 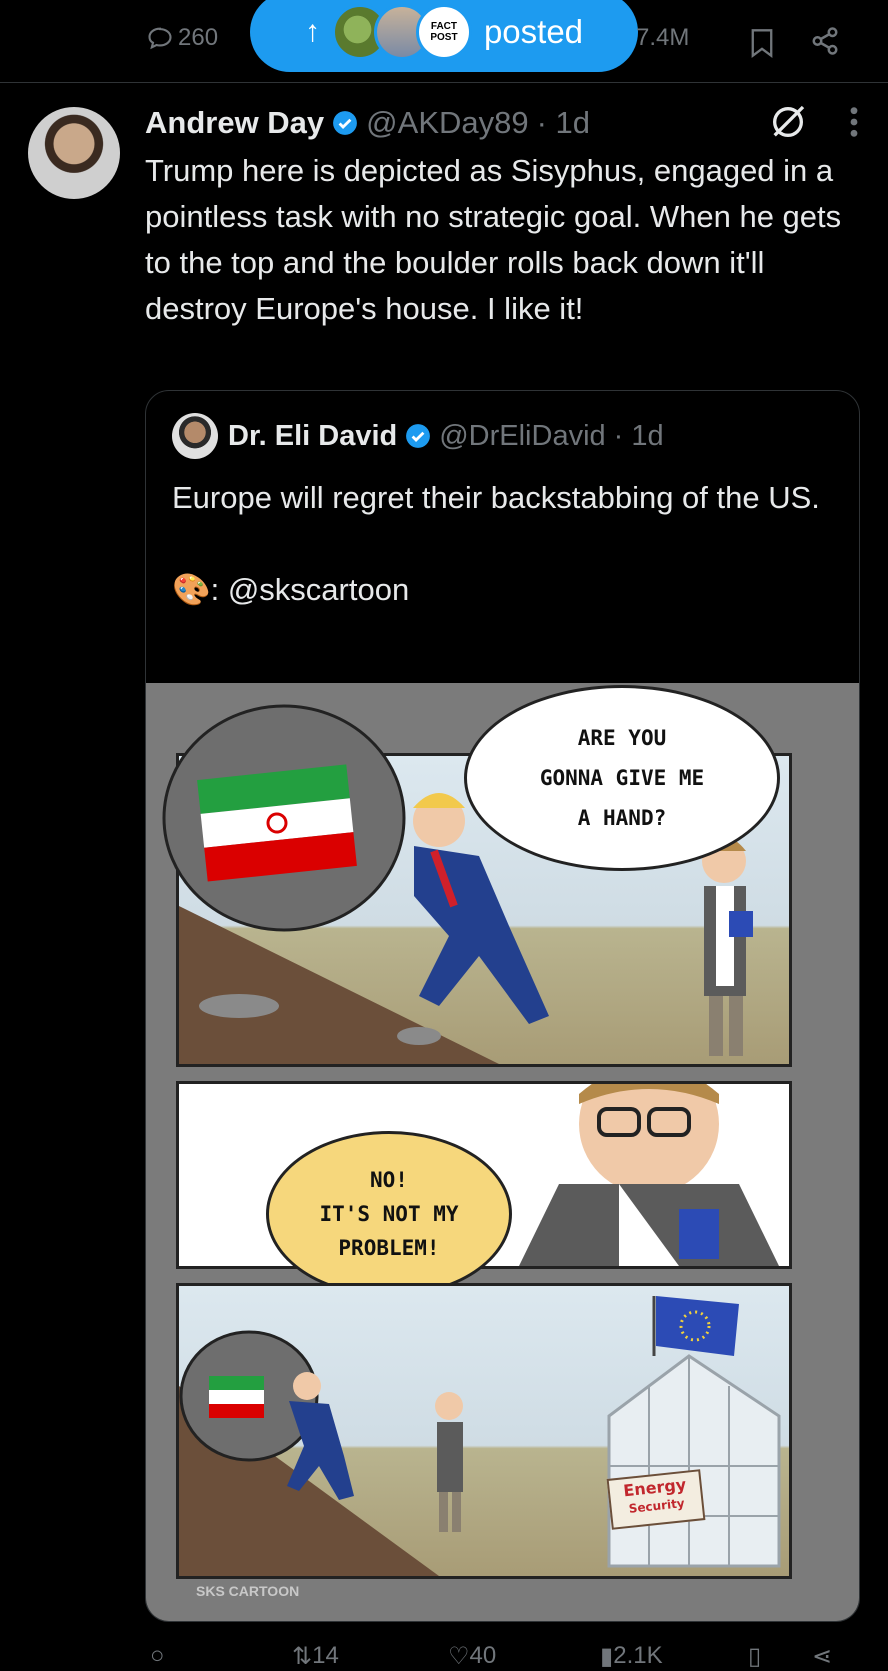 What do you see at coordinates (656, 1499) in the screenshot?
I see `energy-security-sign: Energy Security` at bounding box center [656, 1499].